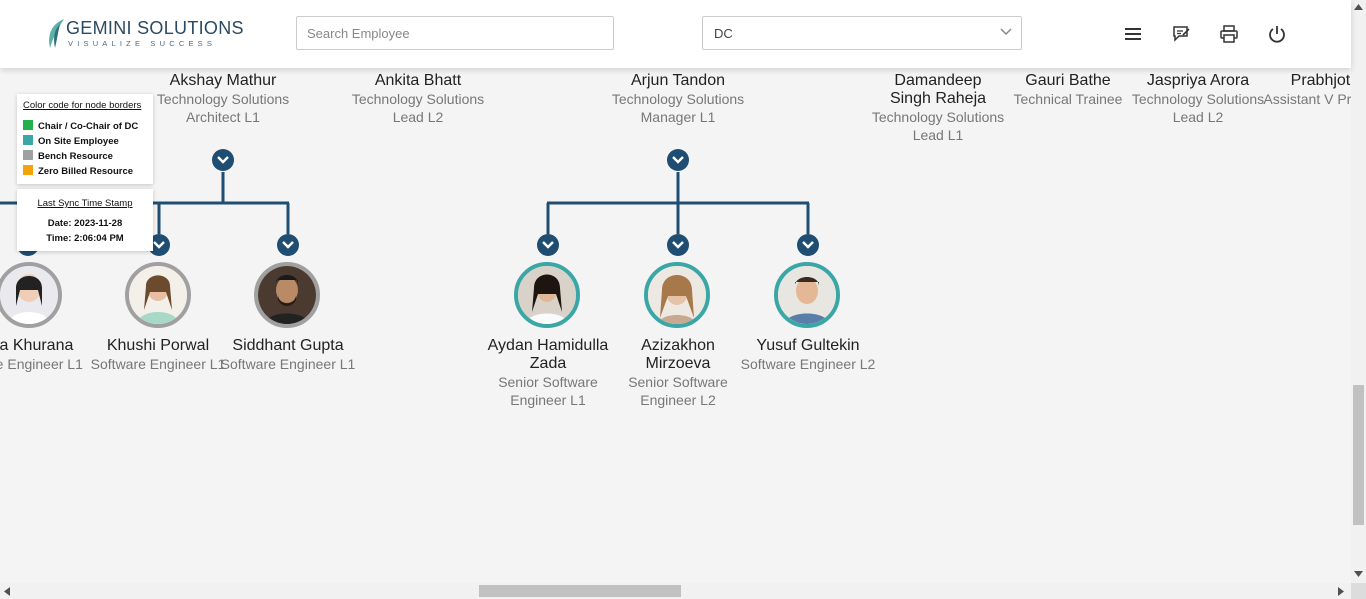 The height and width of the screenshot is (599, 1366). Describe the element at coordinates (82, 105) in the screenshot. I see `legend-title: Color code for node borders` at that location.